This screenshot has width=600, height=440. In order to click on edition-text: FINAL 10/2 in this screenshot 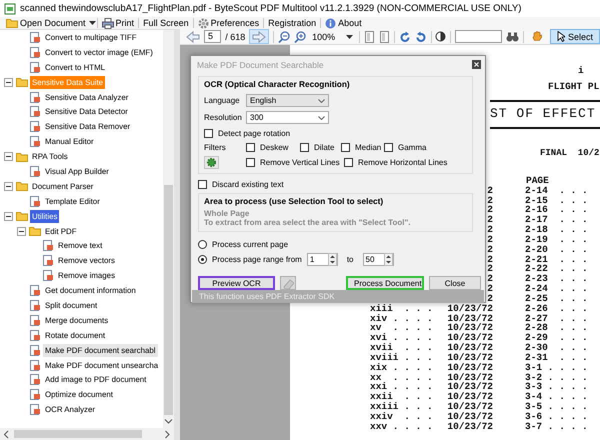, I will do `click(570, 153)`.